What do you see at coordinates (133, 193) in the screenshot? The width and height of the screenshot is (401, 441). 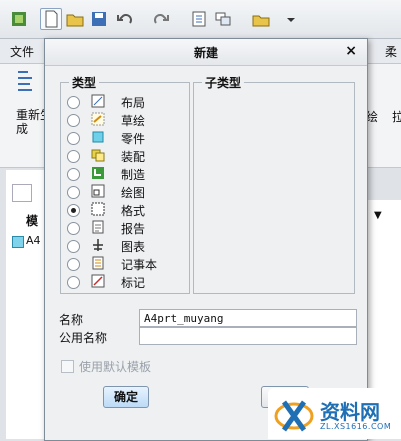 I see `type-option-label: 绘图` at bounding box center [133, 193].